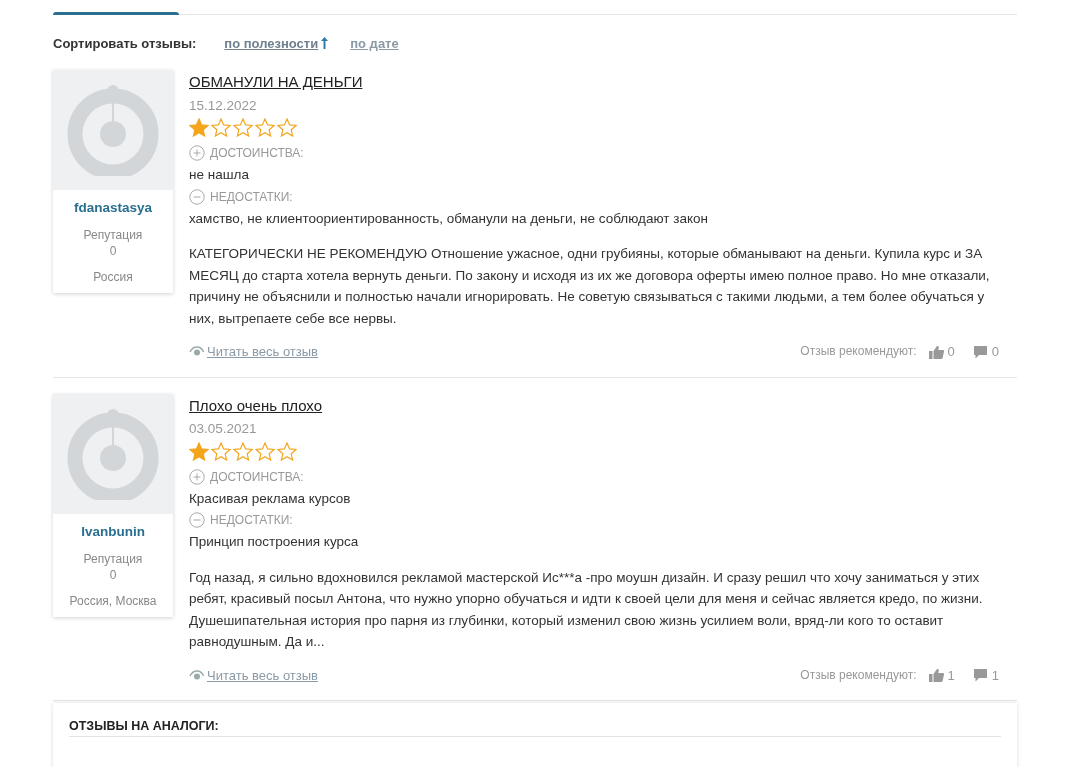 Image resolution: width=1085 pixels, height=767 pixels. What do you see at coordinates (995, 675) in the screenshot?
I see `comments-count: 1` at bounding box center [995, 675].